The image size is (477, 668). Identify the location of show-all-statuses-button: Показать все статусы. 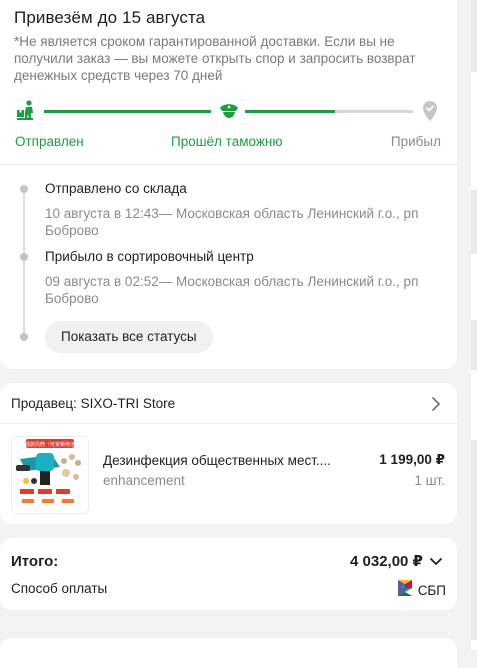
(129, 337).